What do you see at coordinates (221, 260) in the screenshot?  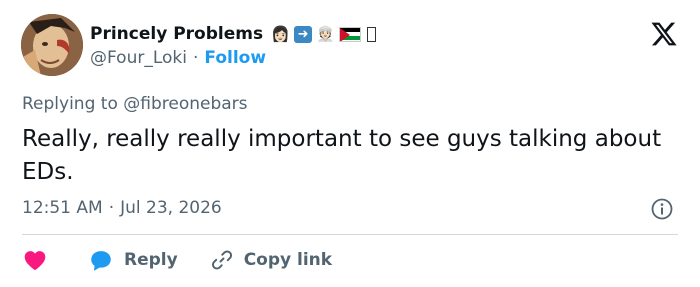 I see `link-icon` at bounding box center [221, 260].